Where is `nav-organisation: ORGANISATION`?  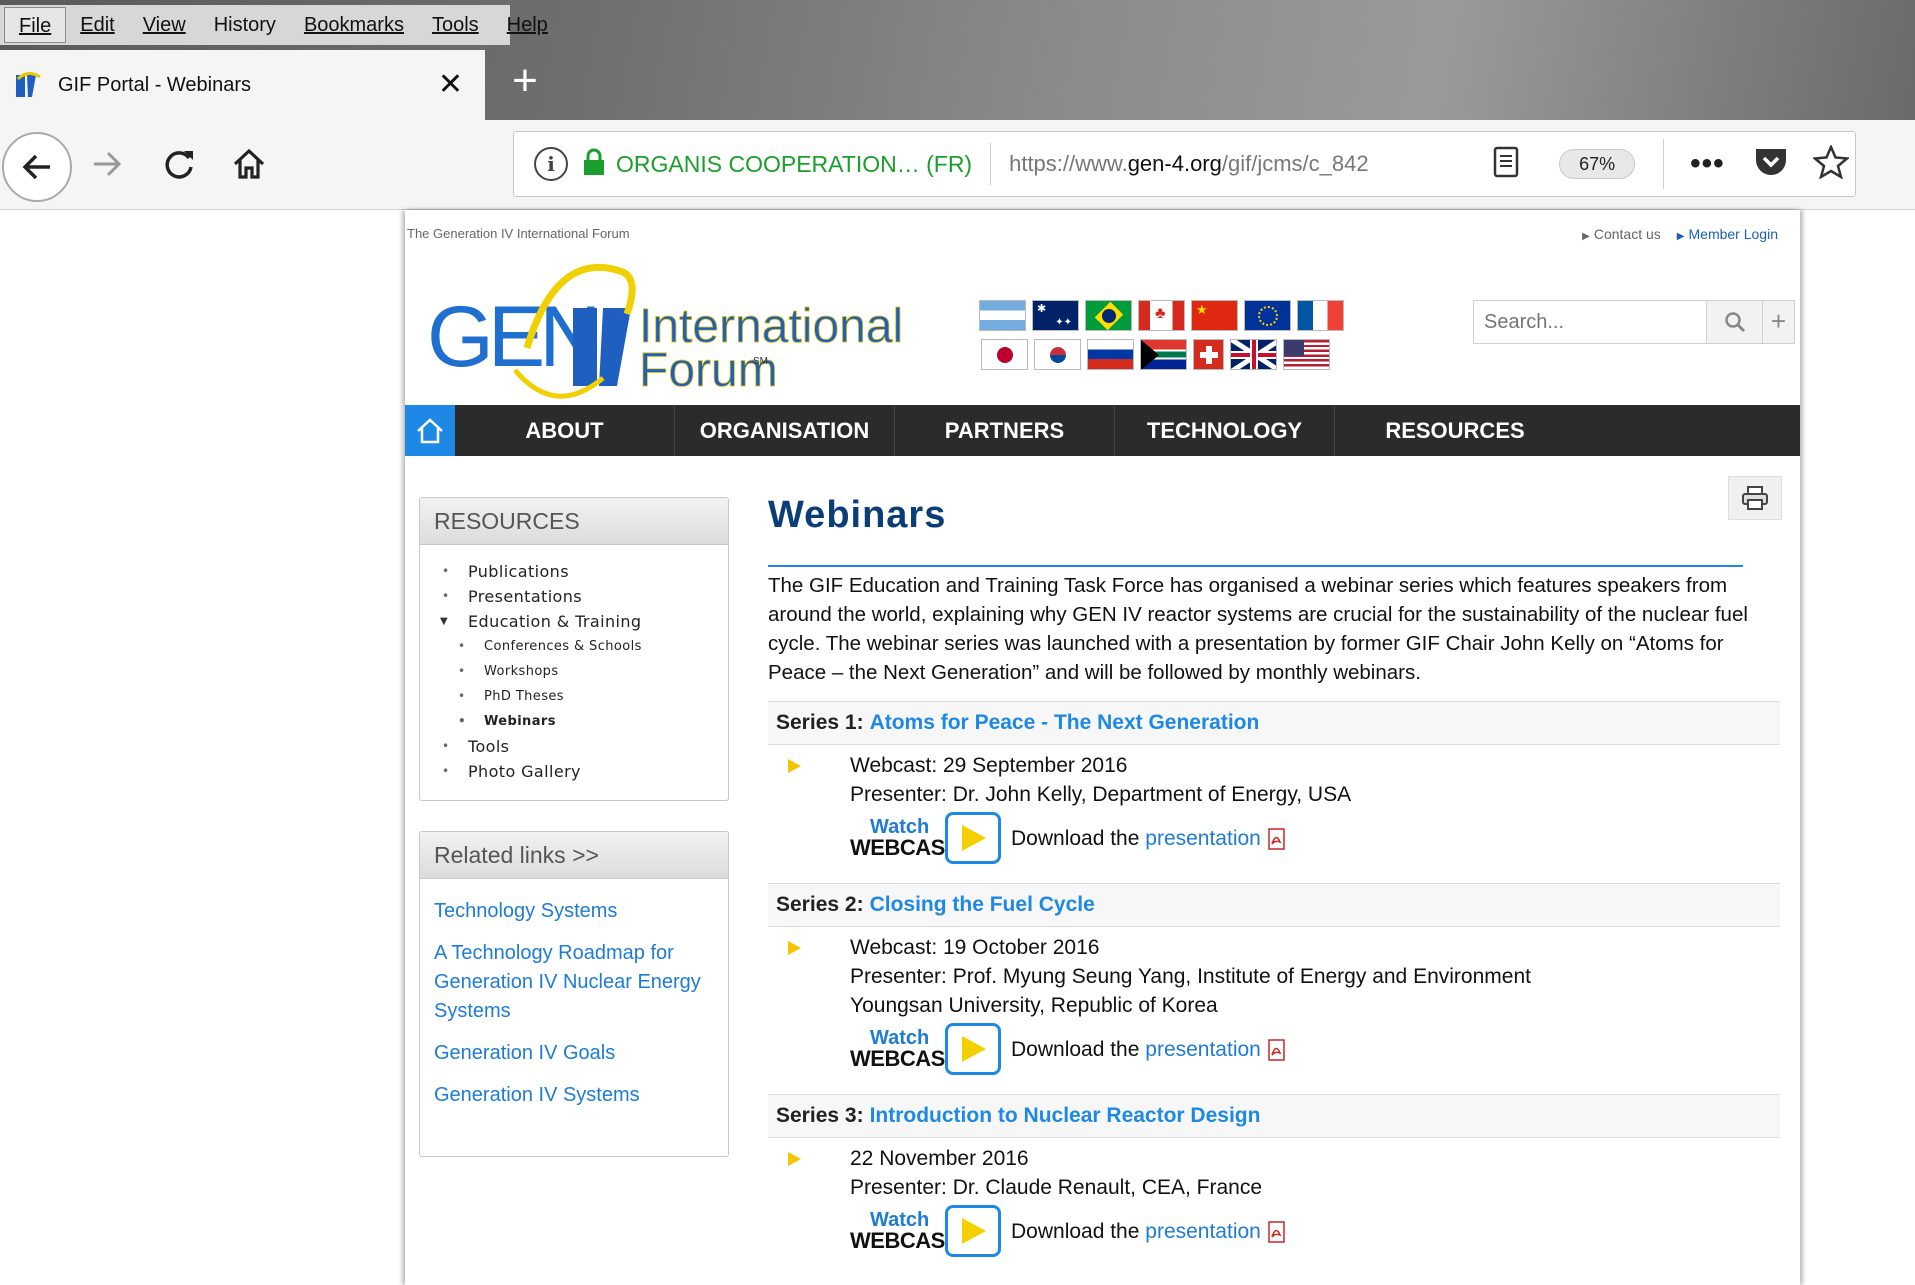 nav-organisation: ORGANISATION is located at coordinates (785, 430).